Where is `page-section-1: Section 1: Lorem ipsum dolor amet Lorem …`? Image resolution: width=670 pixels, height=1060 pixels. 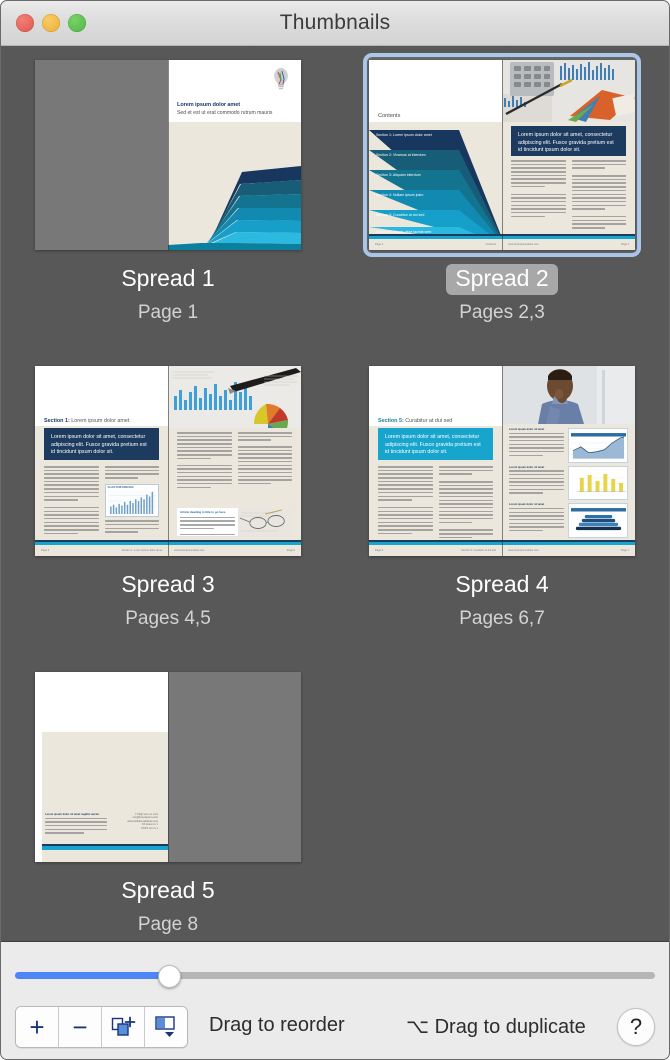 page-section-1: Section 1: Lorem ipsum dolor amet Lorem … is located at coordinates (101, 461).